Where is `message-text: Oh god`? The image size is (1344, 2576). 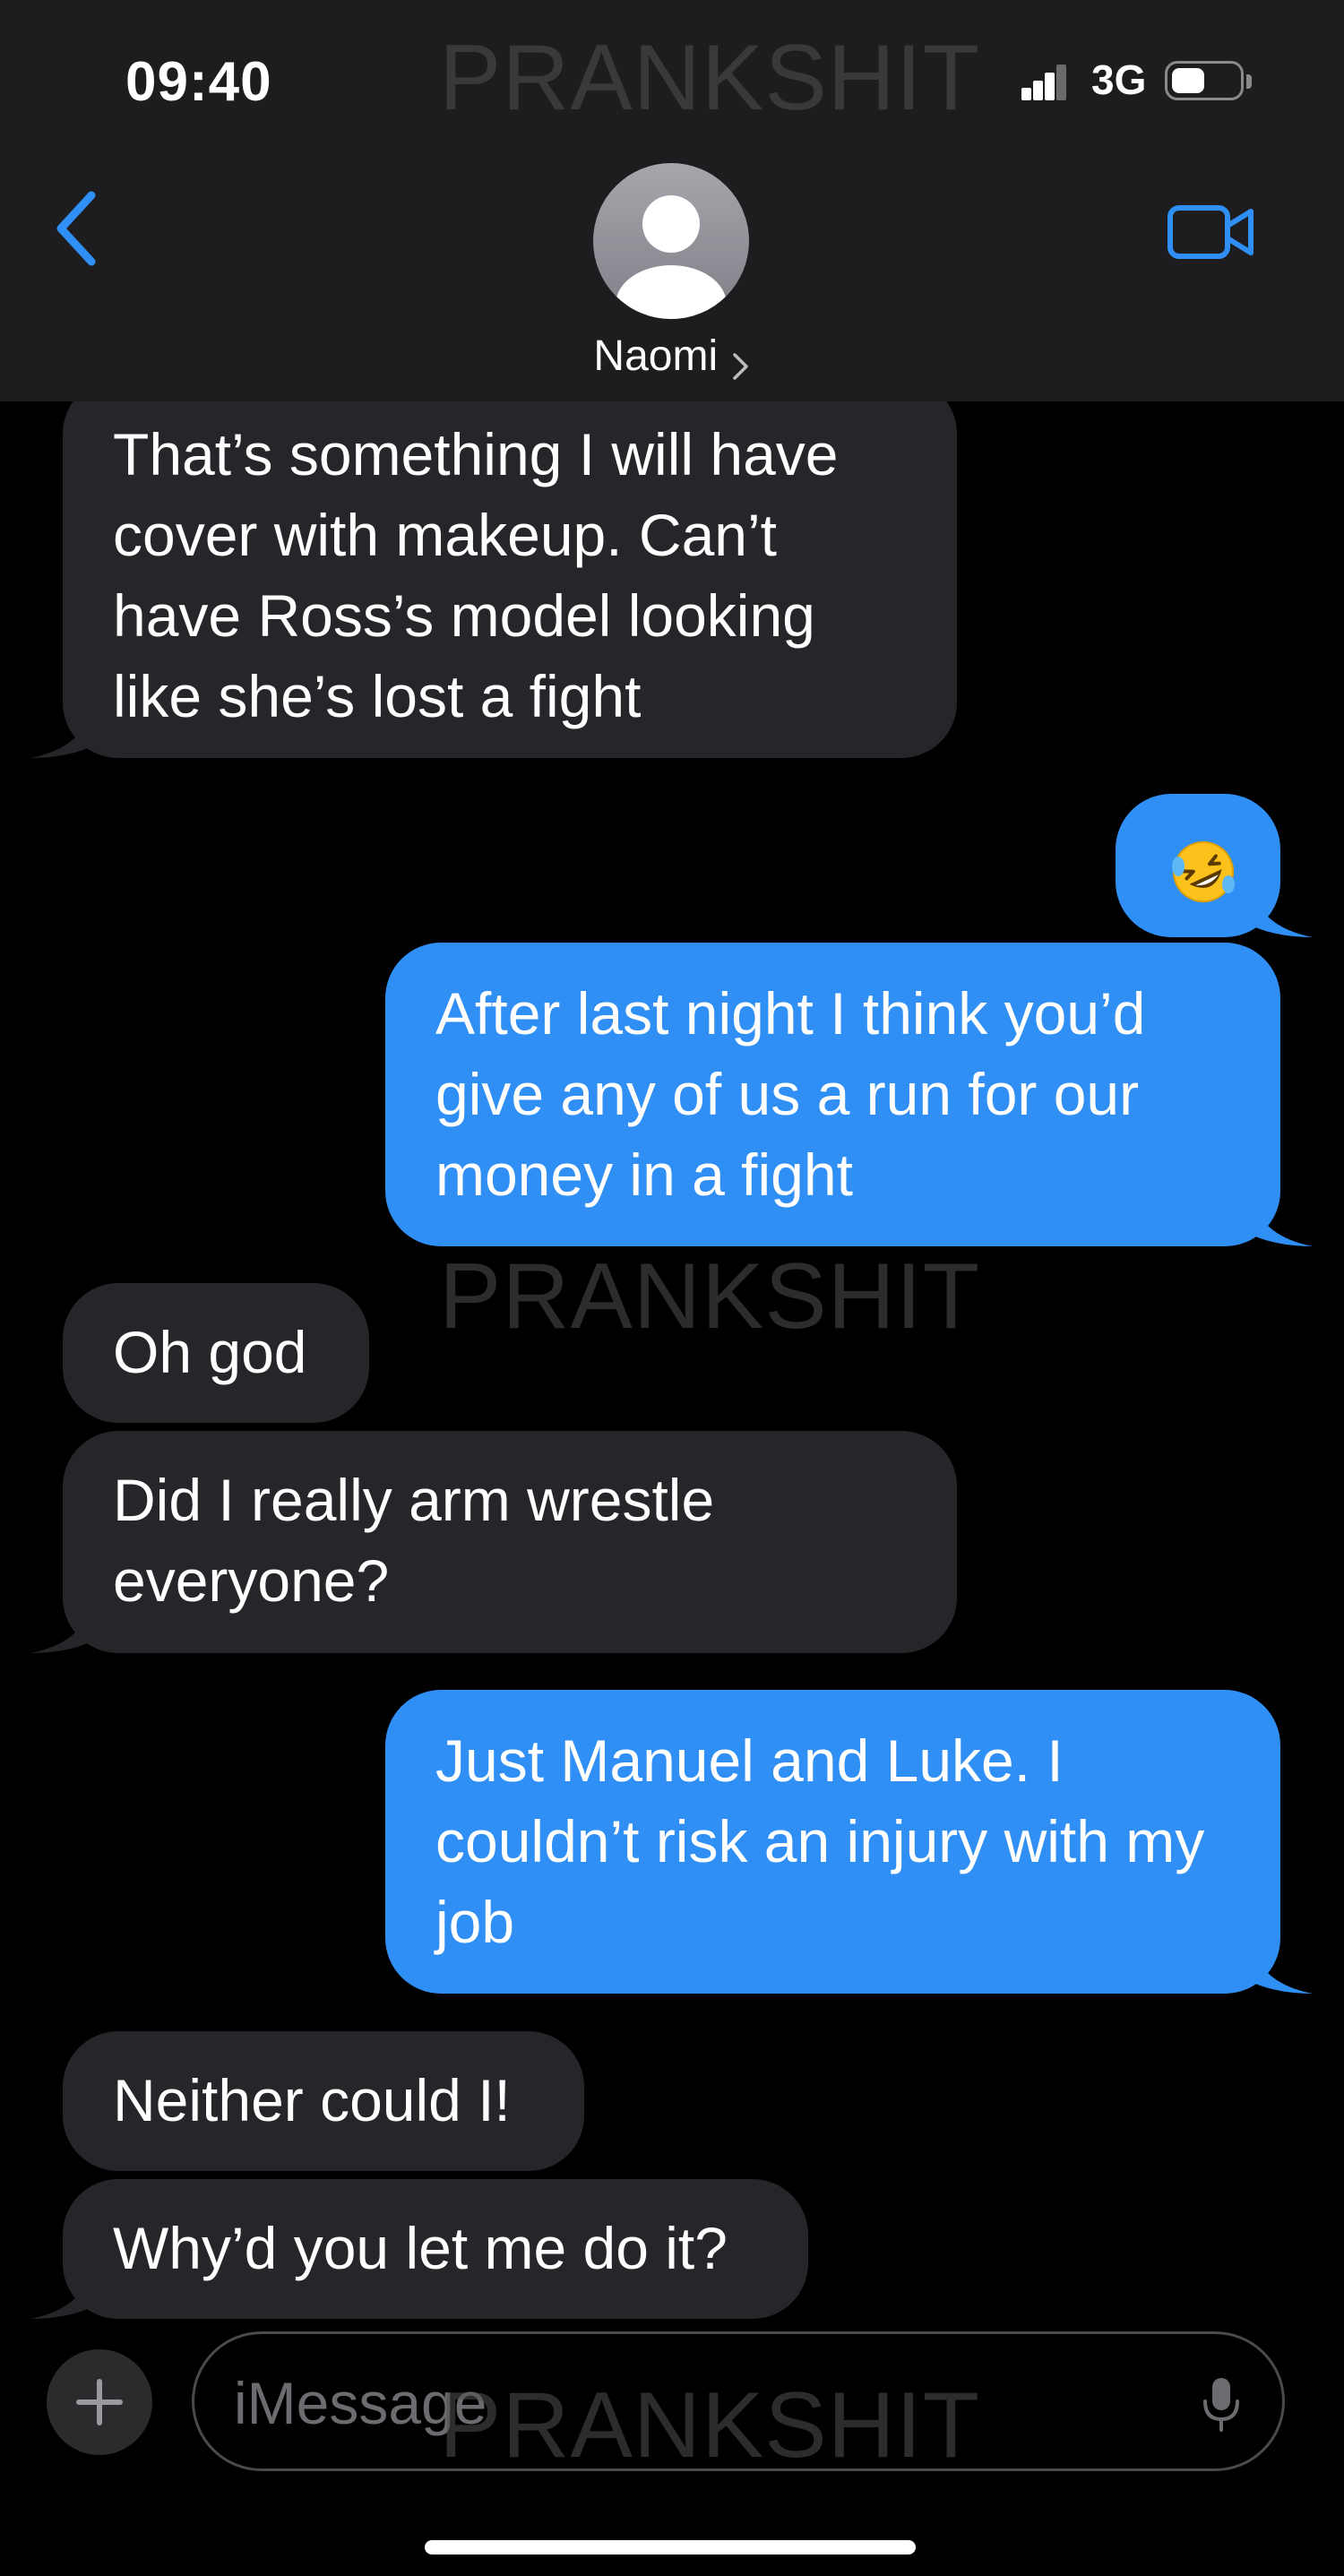
message-text: Oh god is located at coordinates (210, 1352).